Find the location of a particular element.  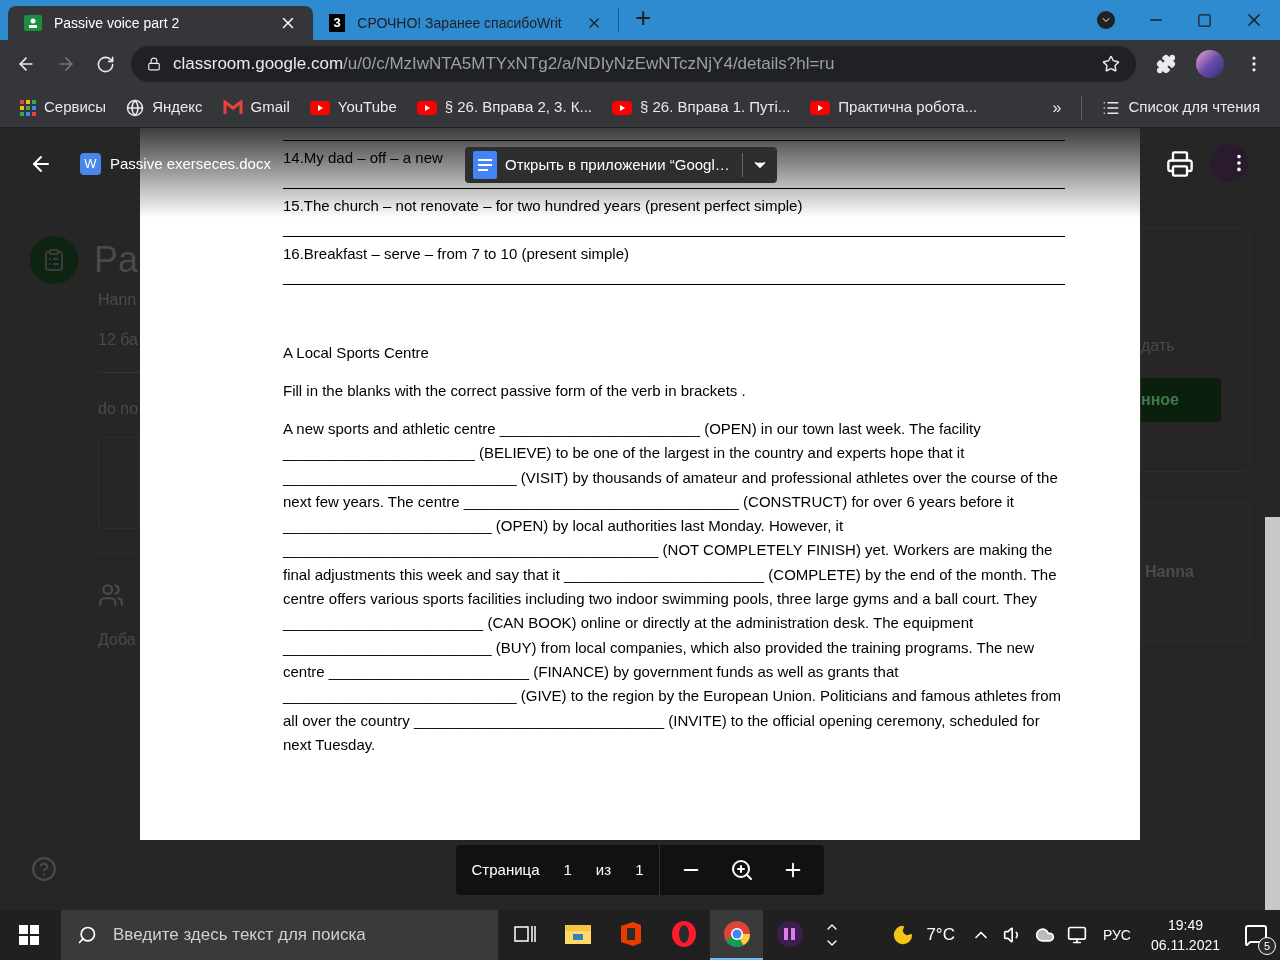

tab-search-button is located at coordinates (1106, 20).